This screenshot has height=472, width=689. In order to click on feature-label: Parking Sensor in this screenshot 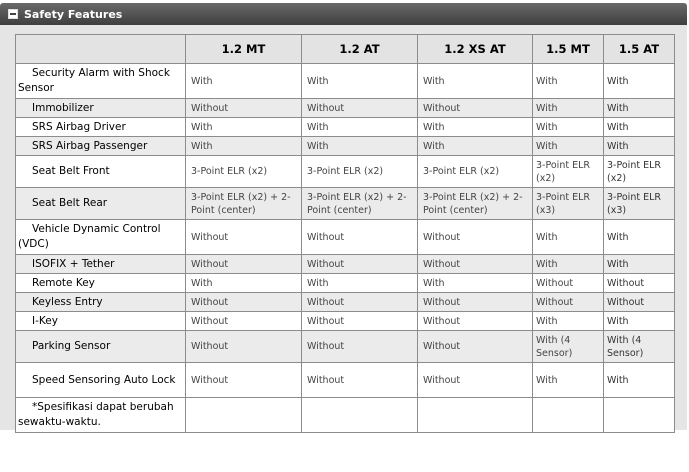, I will do `click(100, 346)`.